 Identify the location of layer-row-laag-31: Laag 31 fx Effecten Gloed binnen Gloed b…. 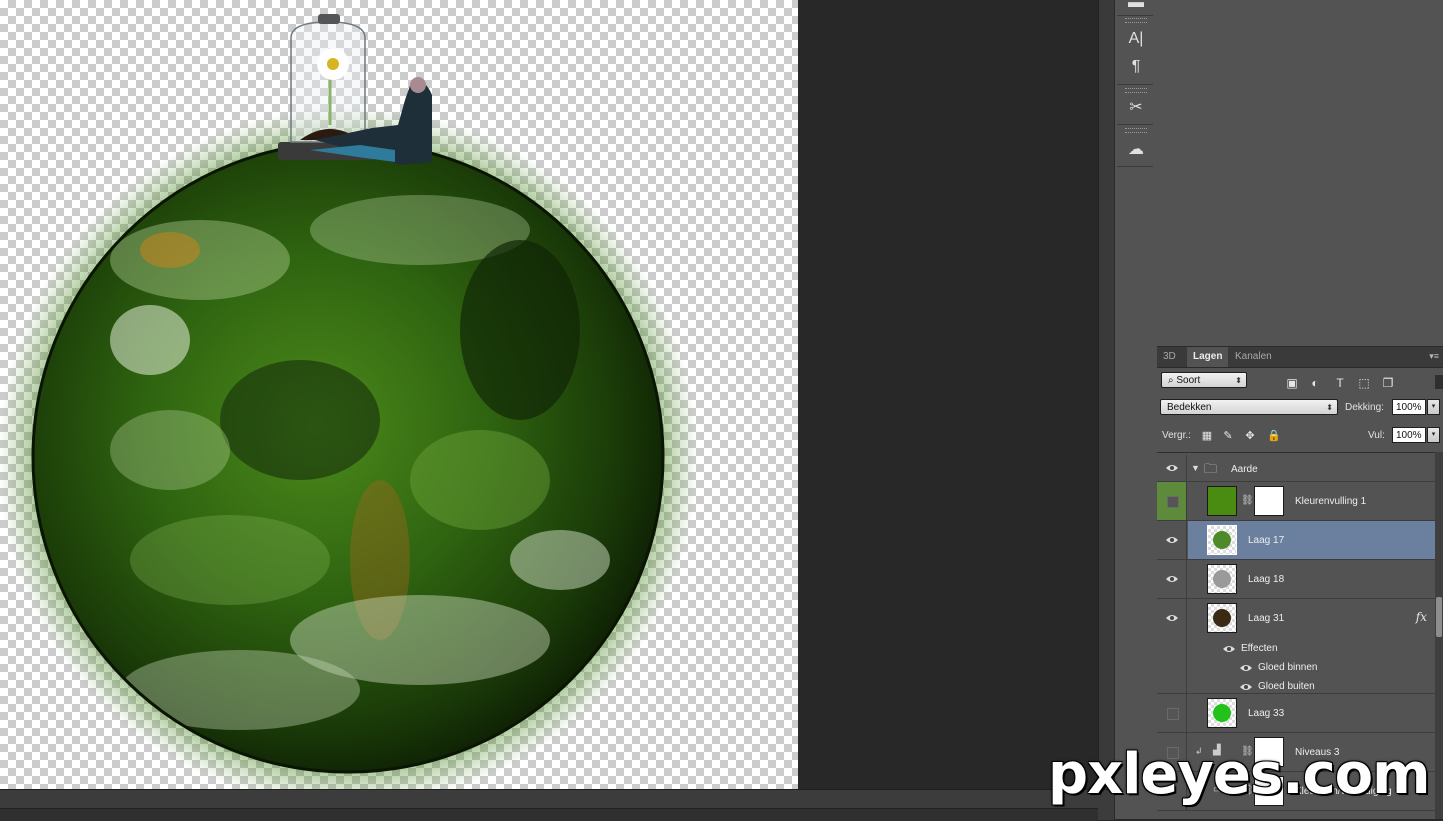
(1296, 646).